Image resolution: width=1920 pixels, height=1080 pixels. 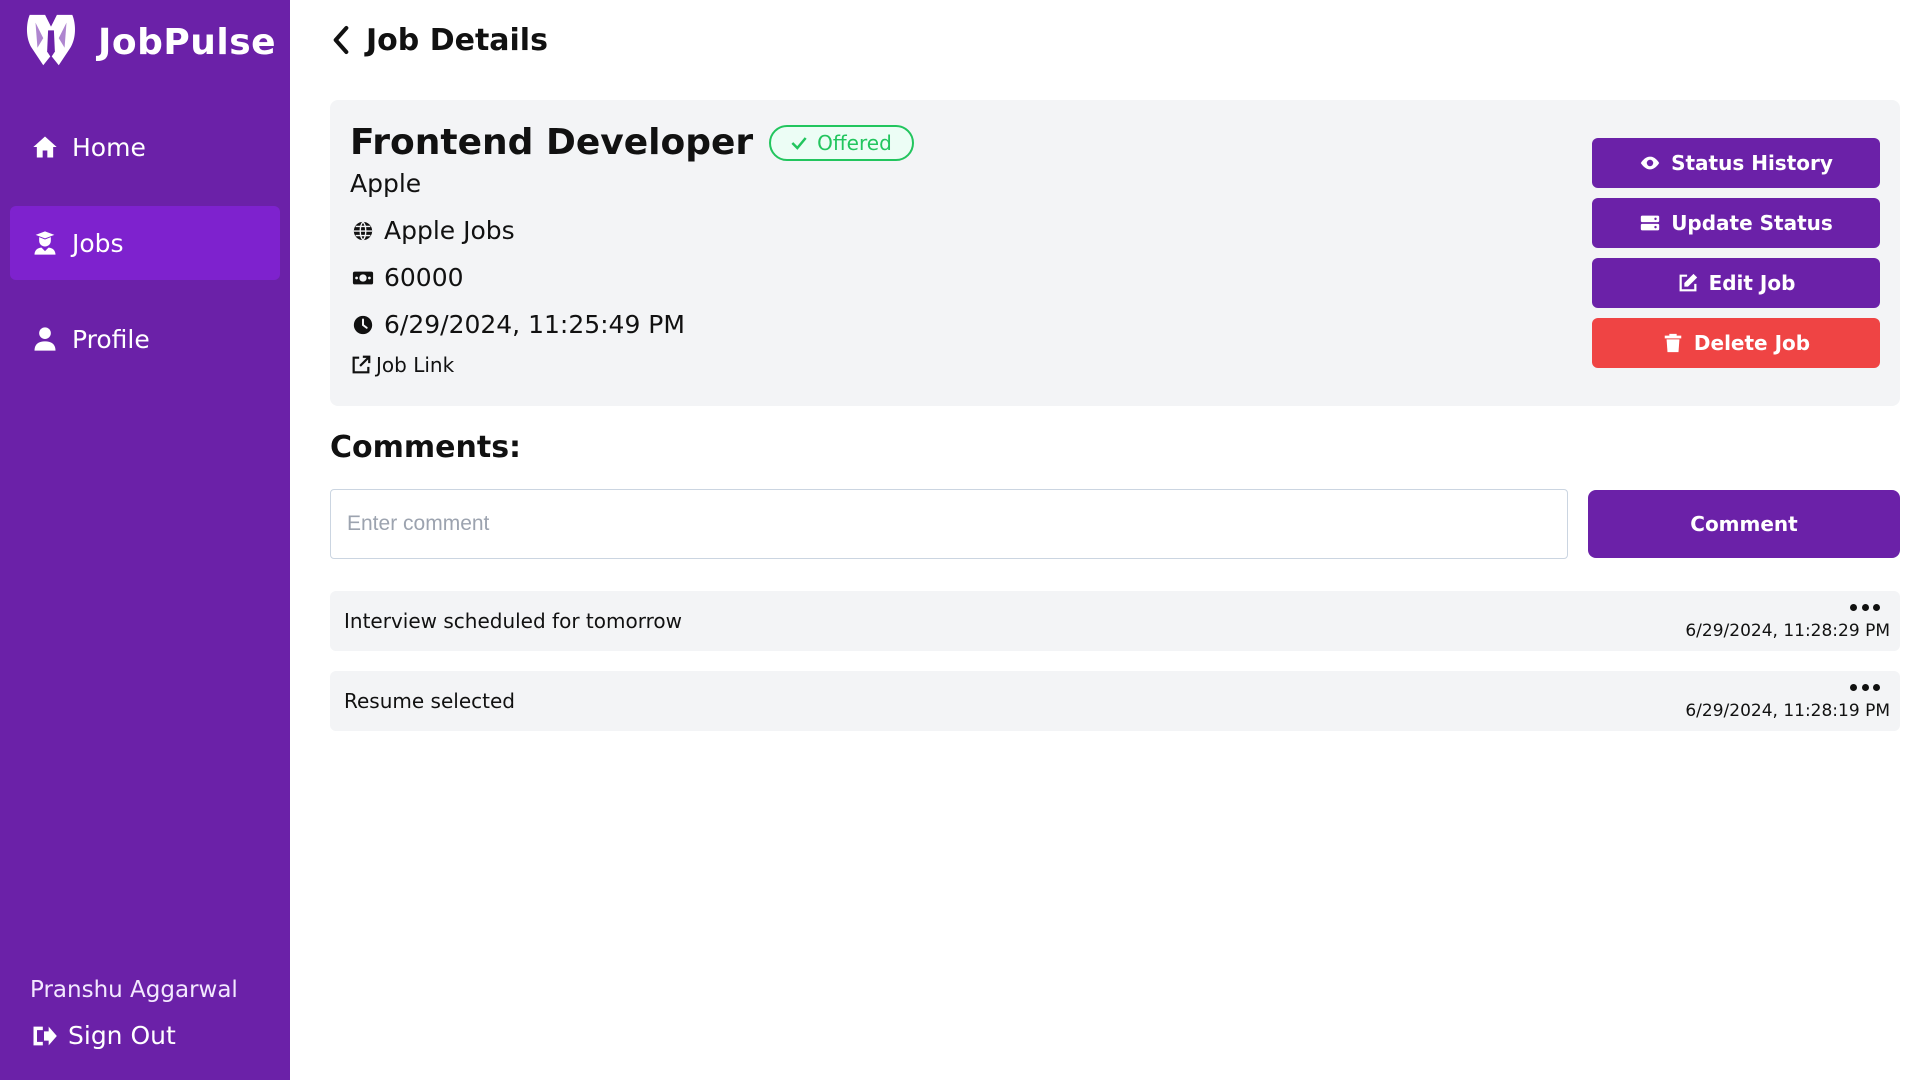 I want to click on delete-job-label: Delete Job, so click(x=1752, y=343).